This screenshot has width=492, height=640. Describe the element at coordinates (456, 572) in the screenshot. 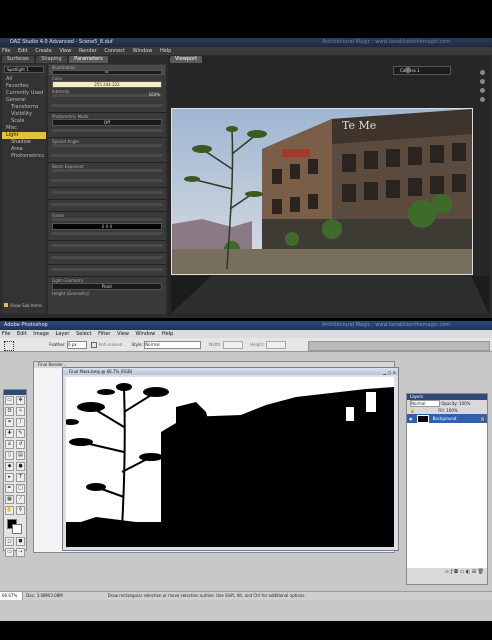

I see `layer-mask-icon: ◘` at that location.